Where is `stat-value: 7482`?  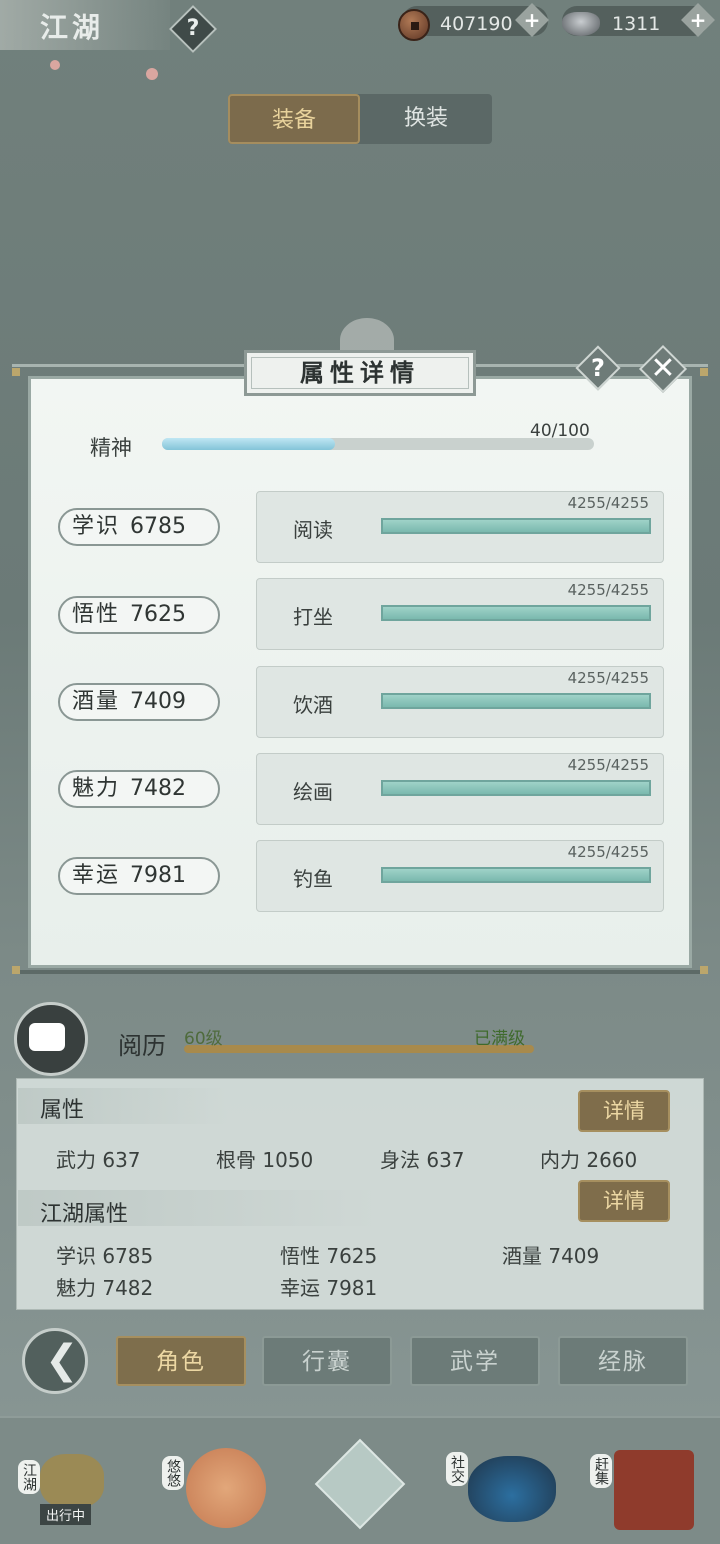
stat-value: 7482 is located at coordinates (158, 788).